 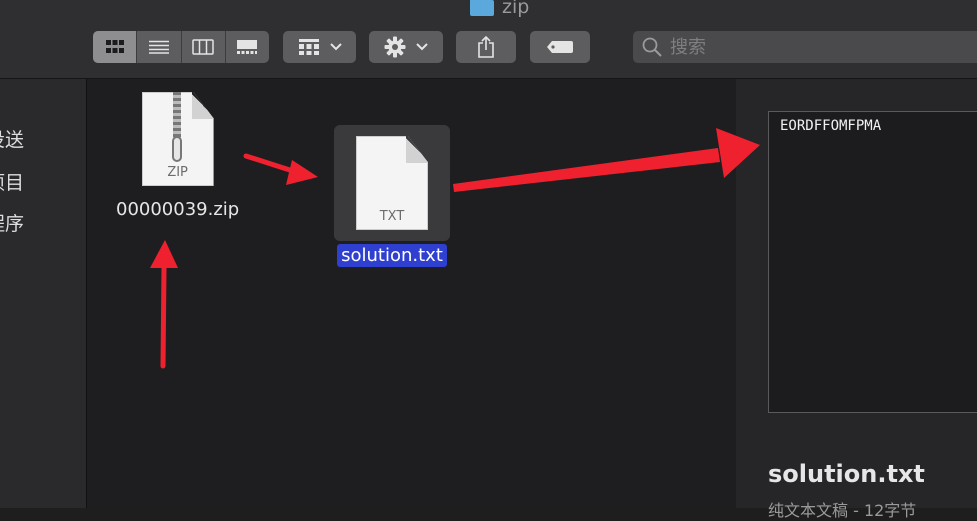 I want to click on tag-icon, so click(x=560, y=47).